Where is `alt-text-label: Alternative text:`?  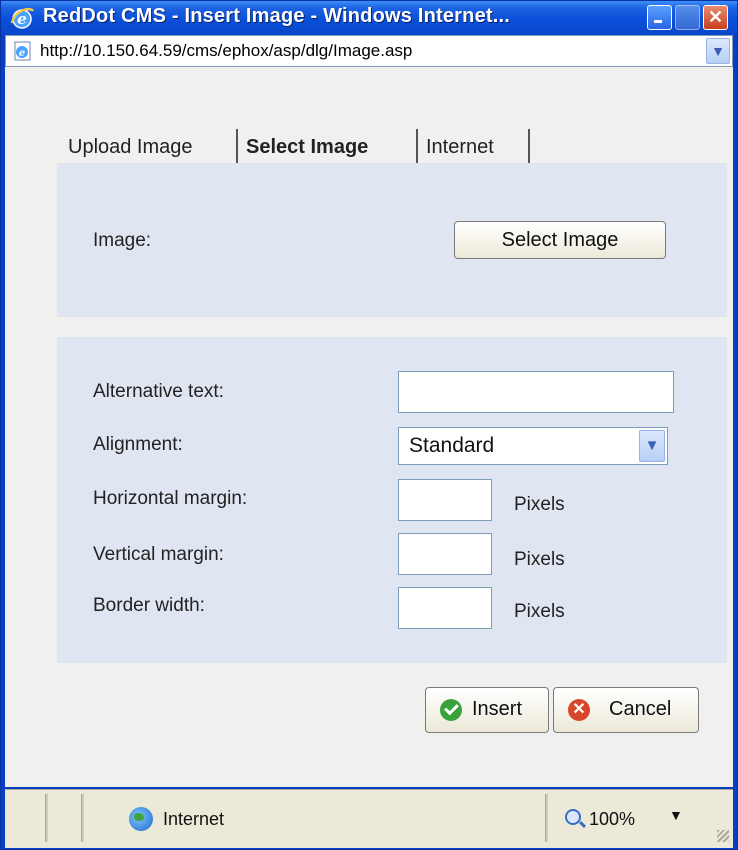 alt-text-label: Alternative text: is located at coordinates (158, 391).